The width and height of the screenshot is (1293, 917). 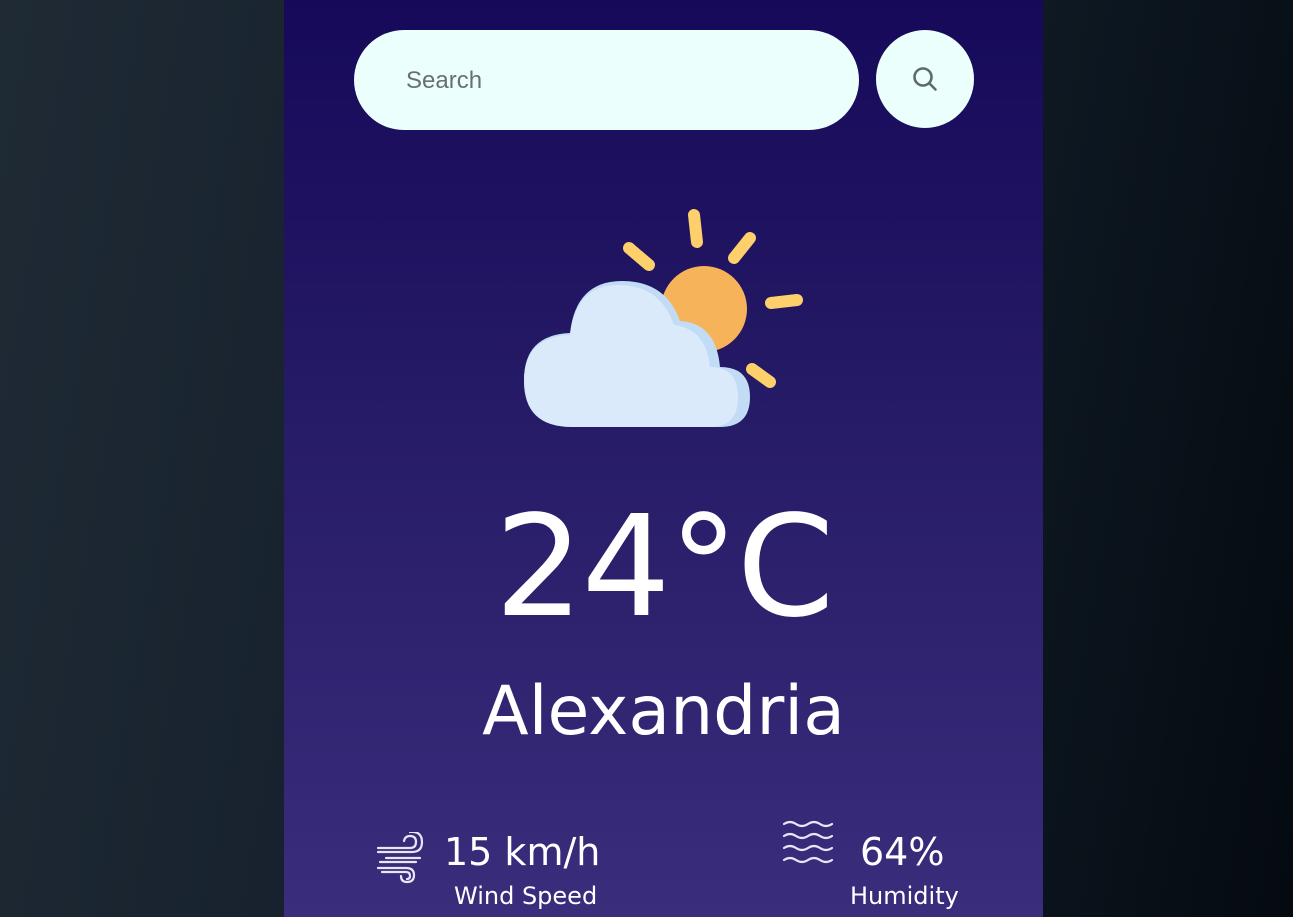 I want to click on humidity-value: 64%, so click(x=902, y=852).